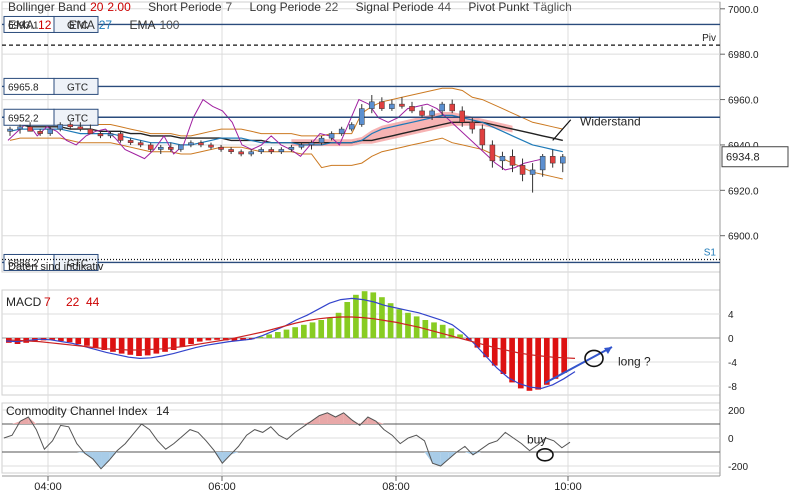  What do you see at coordinates (710, 253) in the screenshot?
I see `pivot-label: S1` at bounding box center [710, 253].